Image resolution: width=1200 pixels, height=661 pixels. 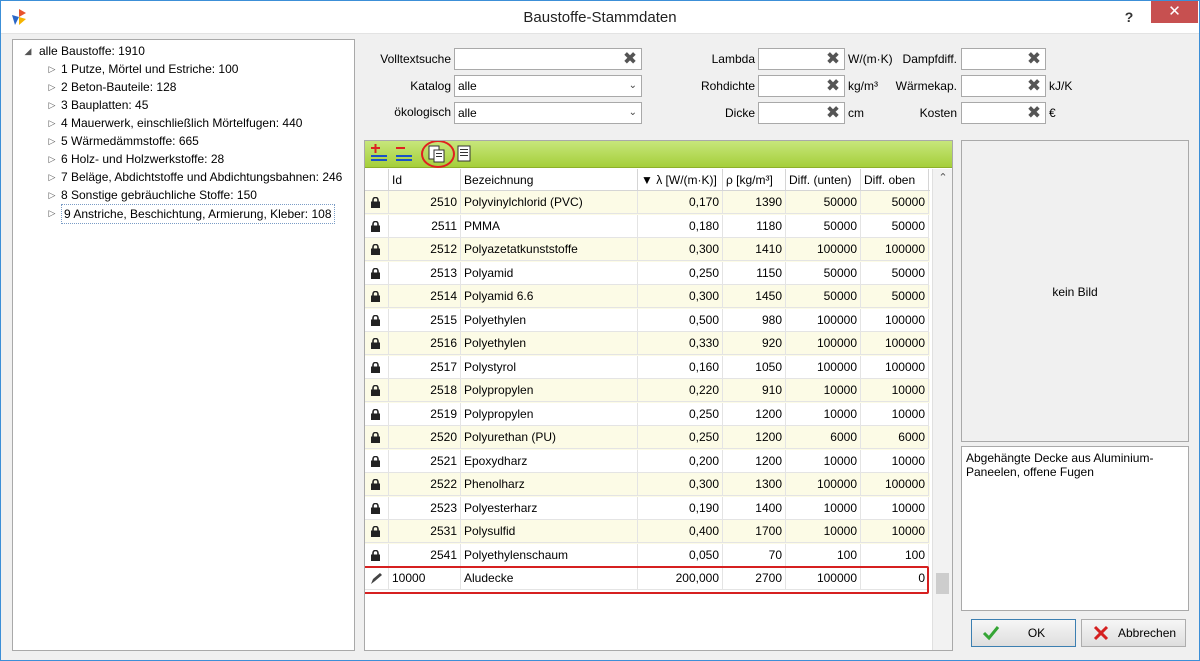 I want to click on cell-bezeichnung: PMMA, so click(x=549, y=226).